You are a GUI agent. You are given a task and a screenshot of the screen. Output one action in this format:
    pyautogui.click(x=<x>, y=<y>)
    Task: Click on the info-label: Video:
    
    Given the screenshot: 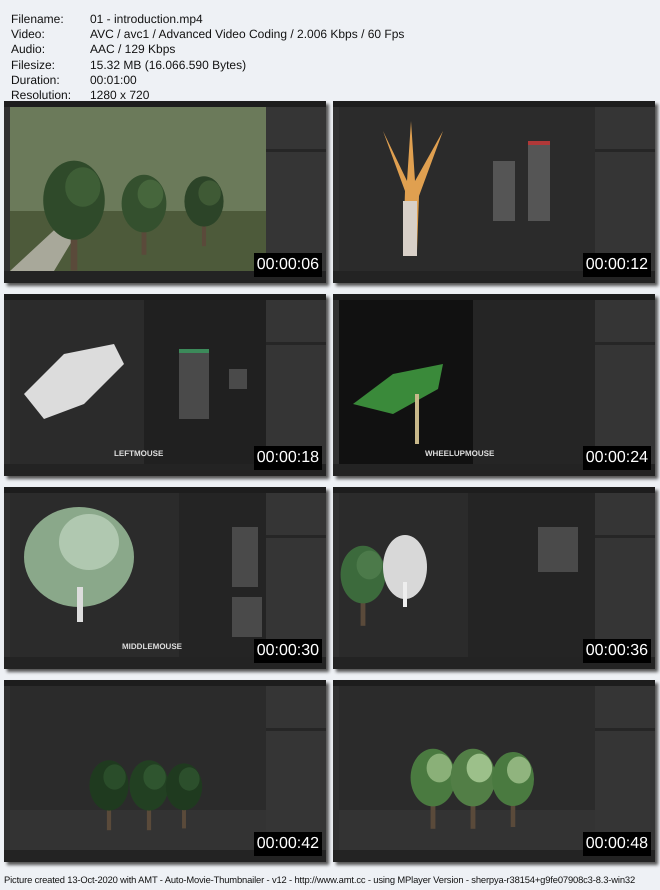 What is the action you would take?
    pyautogui.click(x=28, y=34)
    